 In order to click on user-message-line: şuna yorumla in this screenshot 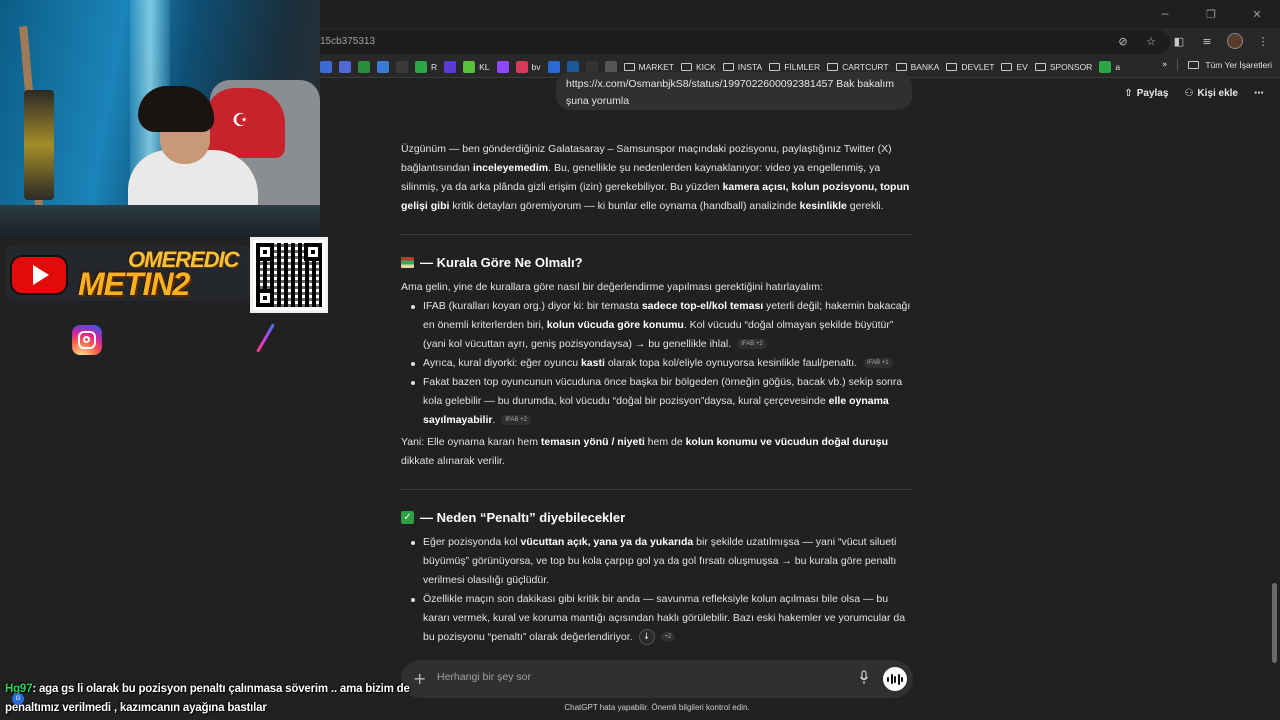, I will do `click(598, 101)`.